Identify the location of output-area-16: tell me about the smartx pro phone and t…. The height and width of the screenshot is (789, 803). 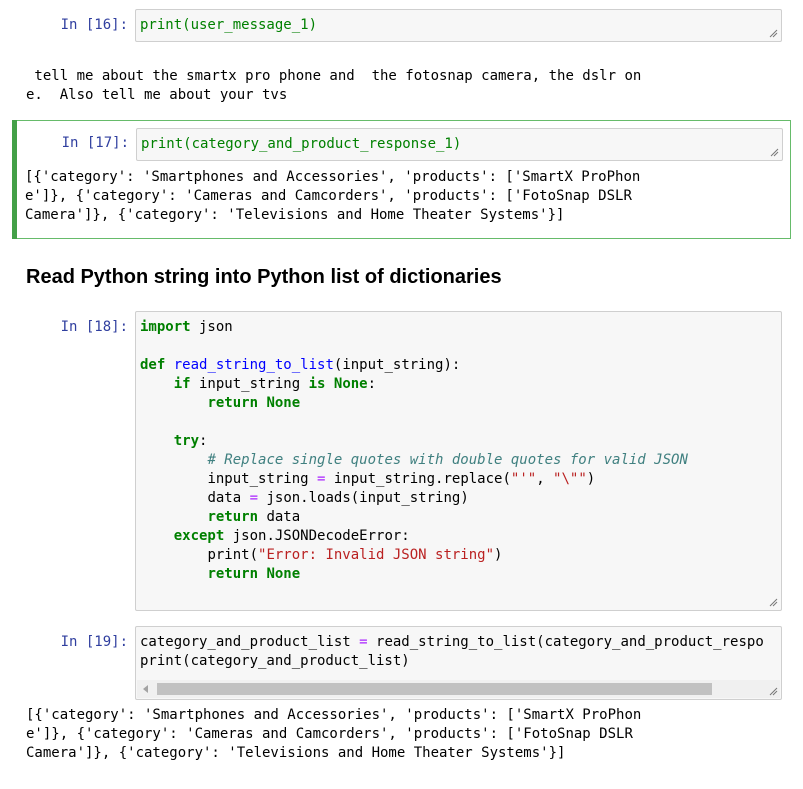
(333, 86).